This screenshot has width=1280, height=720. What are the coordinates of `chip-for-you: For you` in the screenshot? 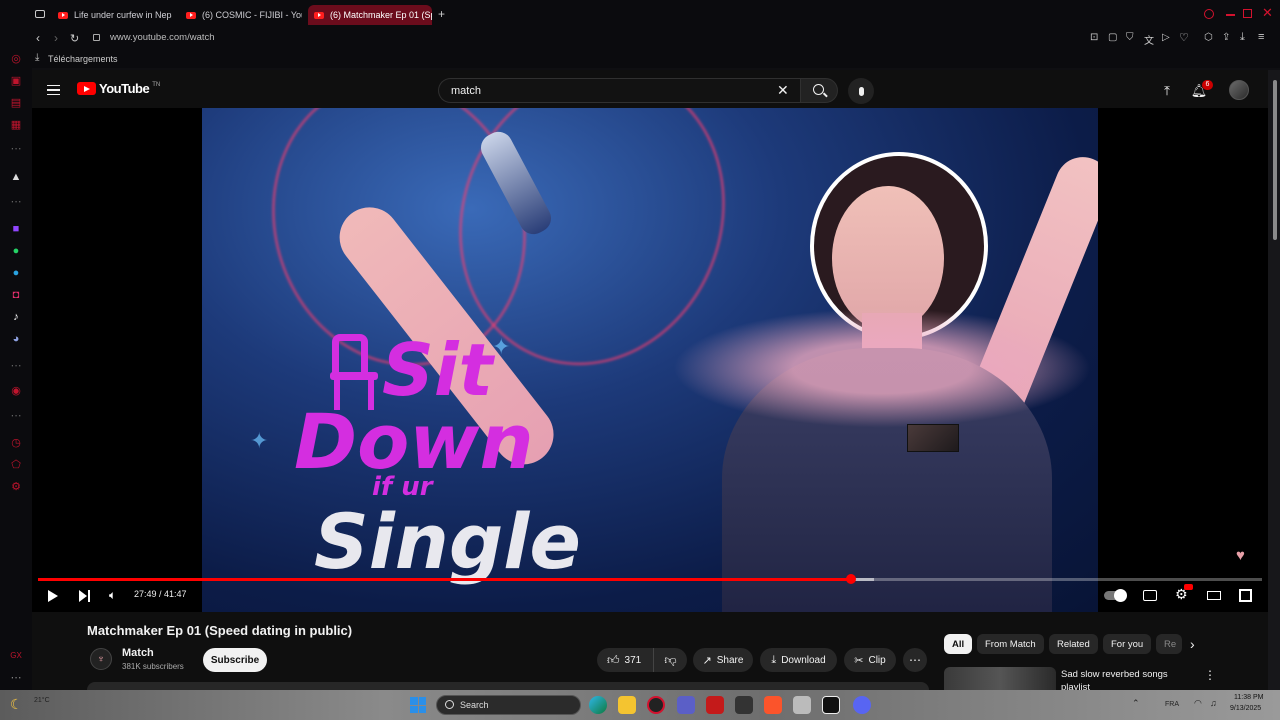 It's located at (1127, 644).